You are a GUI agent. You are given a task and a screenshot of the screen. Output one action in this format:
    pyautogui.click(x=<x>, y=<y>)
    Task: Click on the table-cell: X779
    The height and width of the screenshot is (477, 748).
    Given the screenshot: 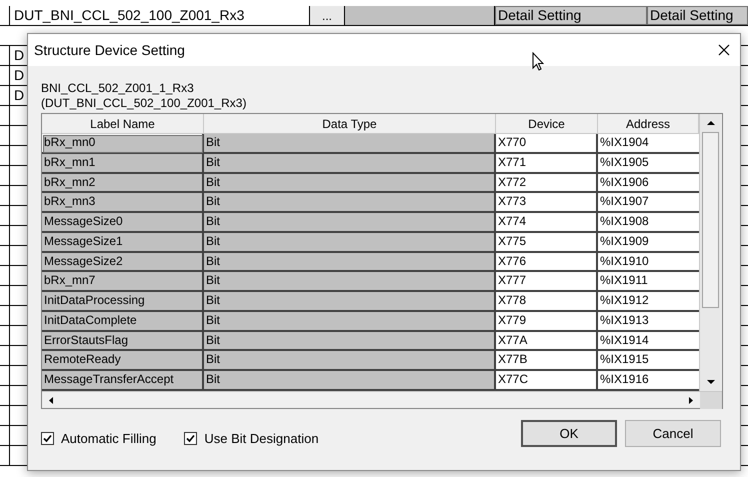 What is the action you would take?
    pyautogui.click(x=547, y=322)
    